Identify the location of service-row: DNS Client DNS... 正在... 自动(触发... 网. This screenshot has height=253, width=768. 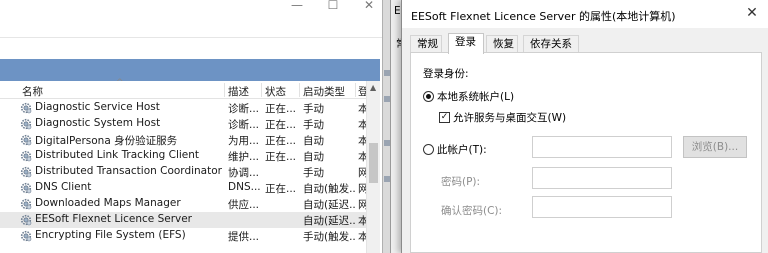
(184, 188).